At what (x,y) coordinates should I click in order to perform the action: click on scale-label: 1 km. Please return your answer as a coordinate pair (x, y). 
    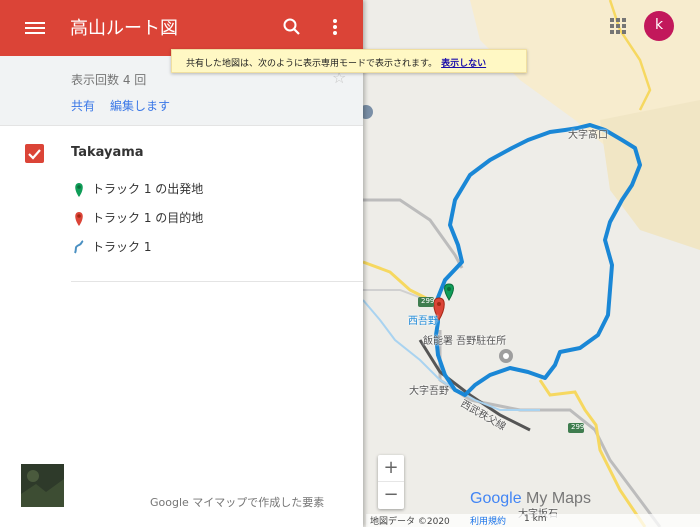
    Looking at the image, I should click on (535, 519).